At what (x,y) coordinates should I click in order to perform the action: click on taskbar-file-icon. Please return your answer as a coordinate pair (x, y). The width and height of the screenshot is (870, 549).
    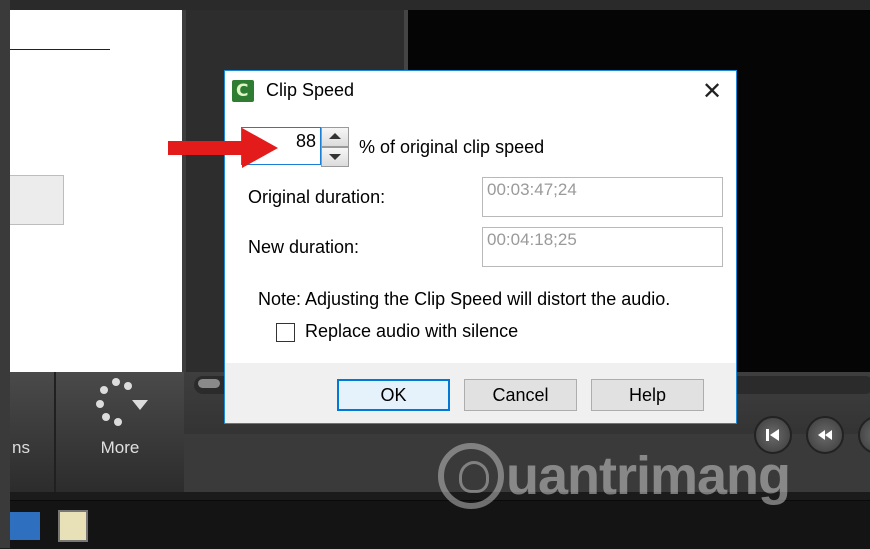
    Looking at the image, I should click on (73, 526).